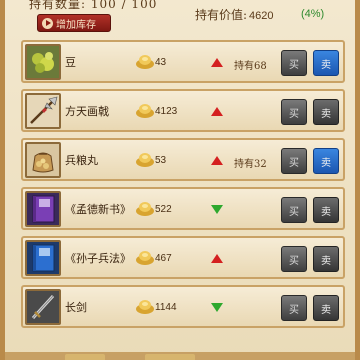 The image size is (360, 360). I want to click on owned-count: 持有68, so click(250, 66).